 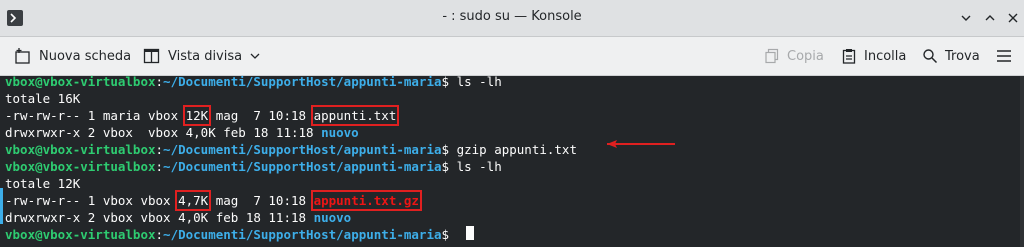 I want to click on close-icon, so click(x=1013, y=18).